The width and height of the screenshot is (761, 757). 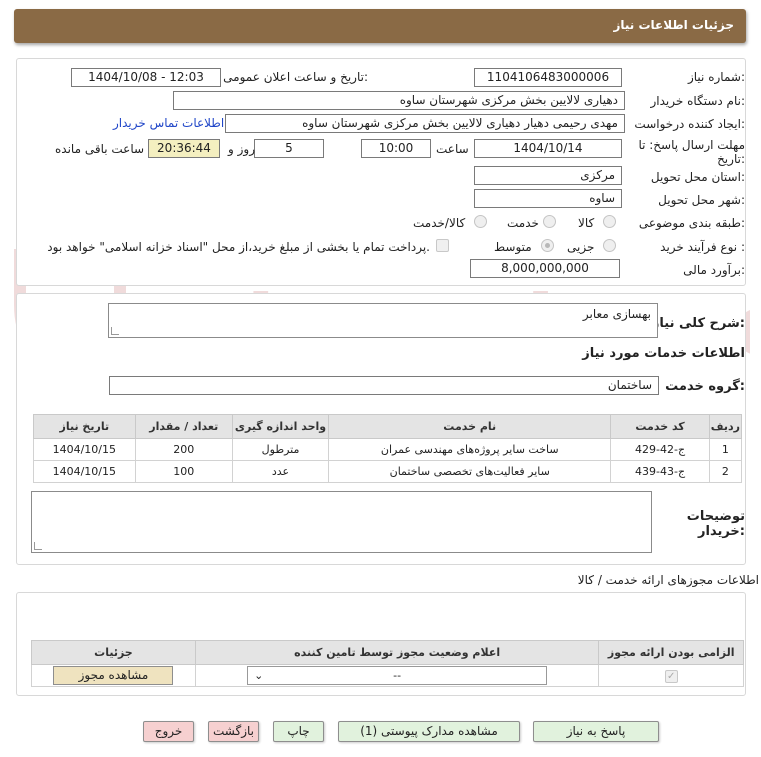 I want to click on deadline-label-date: تاریخ:, so click(x=731, y=159).